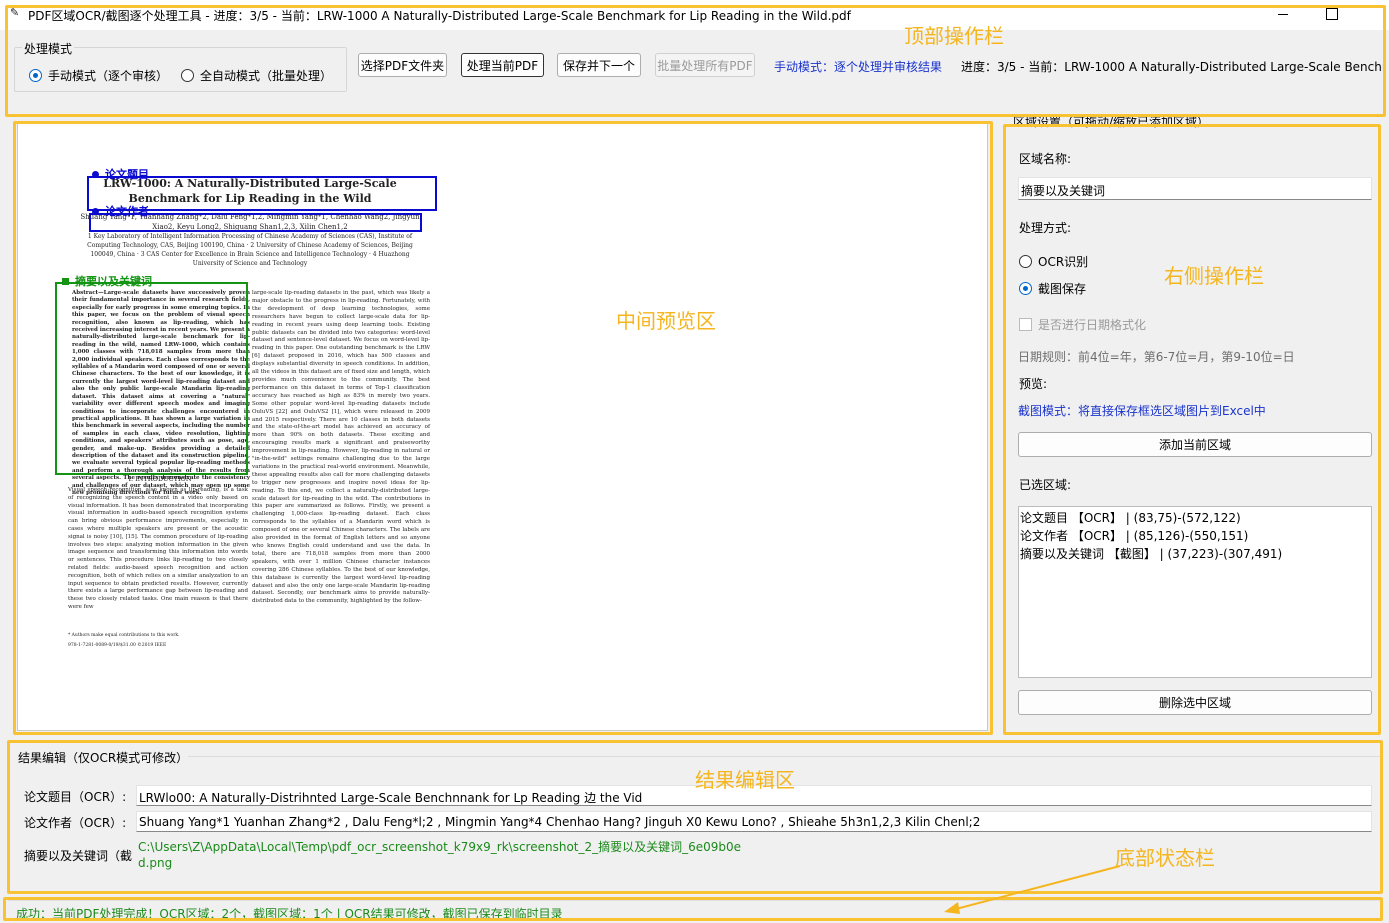 Image resolution: width=1389 pixels, height=923 pixels. What do you see at coordinates (108, 76) in the screenshot?
I see `mode-manual-label: 手动模式（逐个审核）` at bounding box center [108, 76].